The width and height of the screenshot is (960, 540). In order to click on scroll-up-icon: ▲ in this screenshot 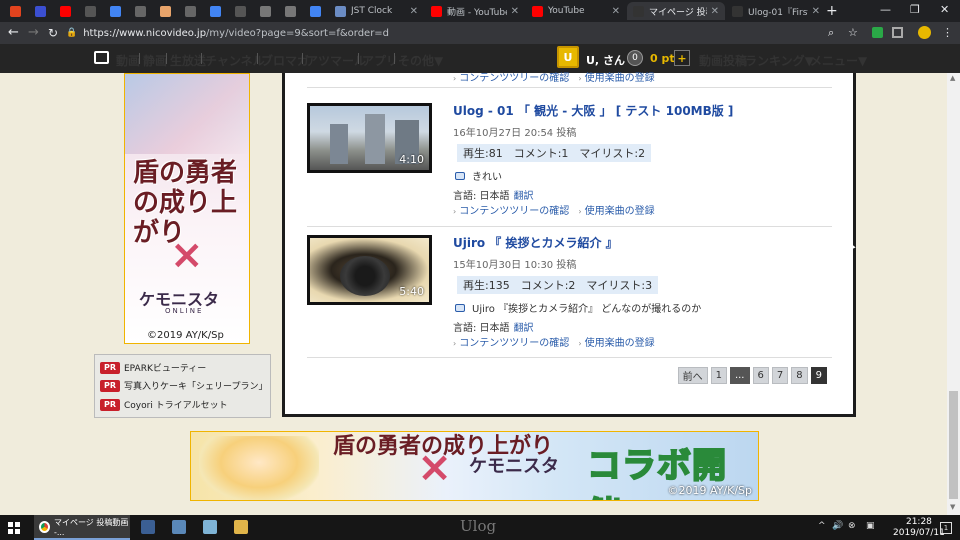, I will do `click(952, 78)`.